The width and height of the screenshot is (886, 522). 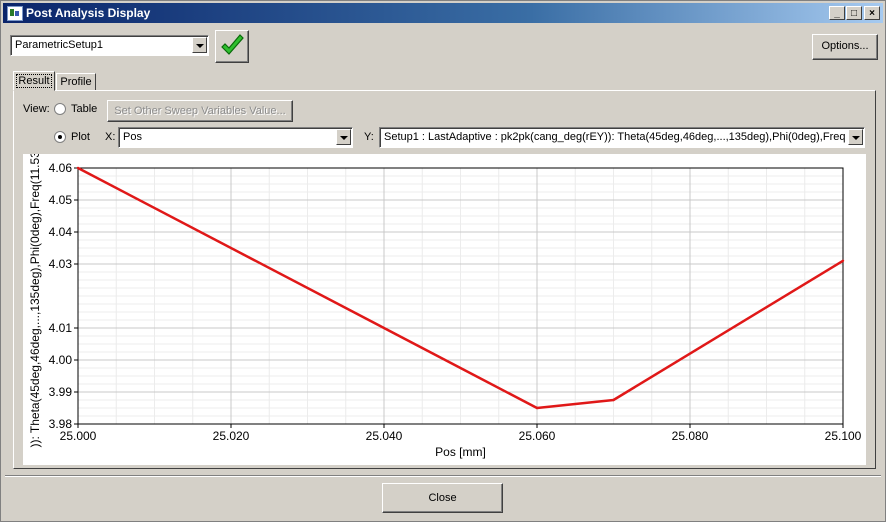 What do you see at coordinates (61, 200) in the screenshot?
I see `y-tick-label: 4.05` at bounding box center [61, 200].